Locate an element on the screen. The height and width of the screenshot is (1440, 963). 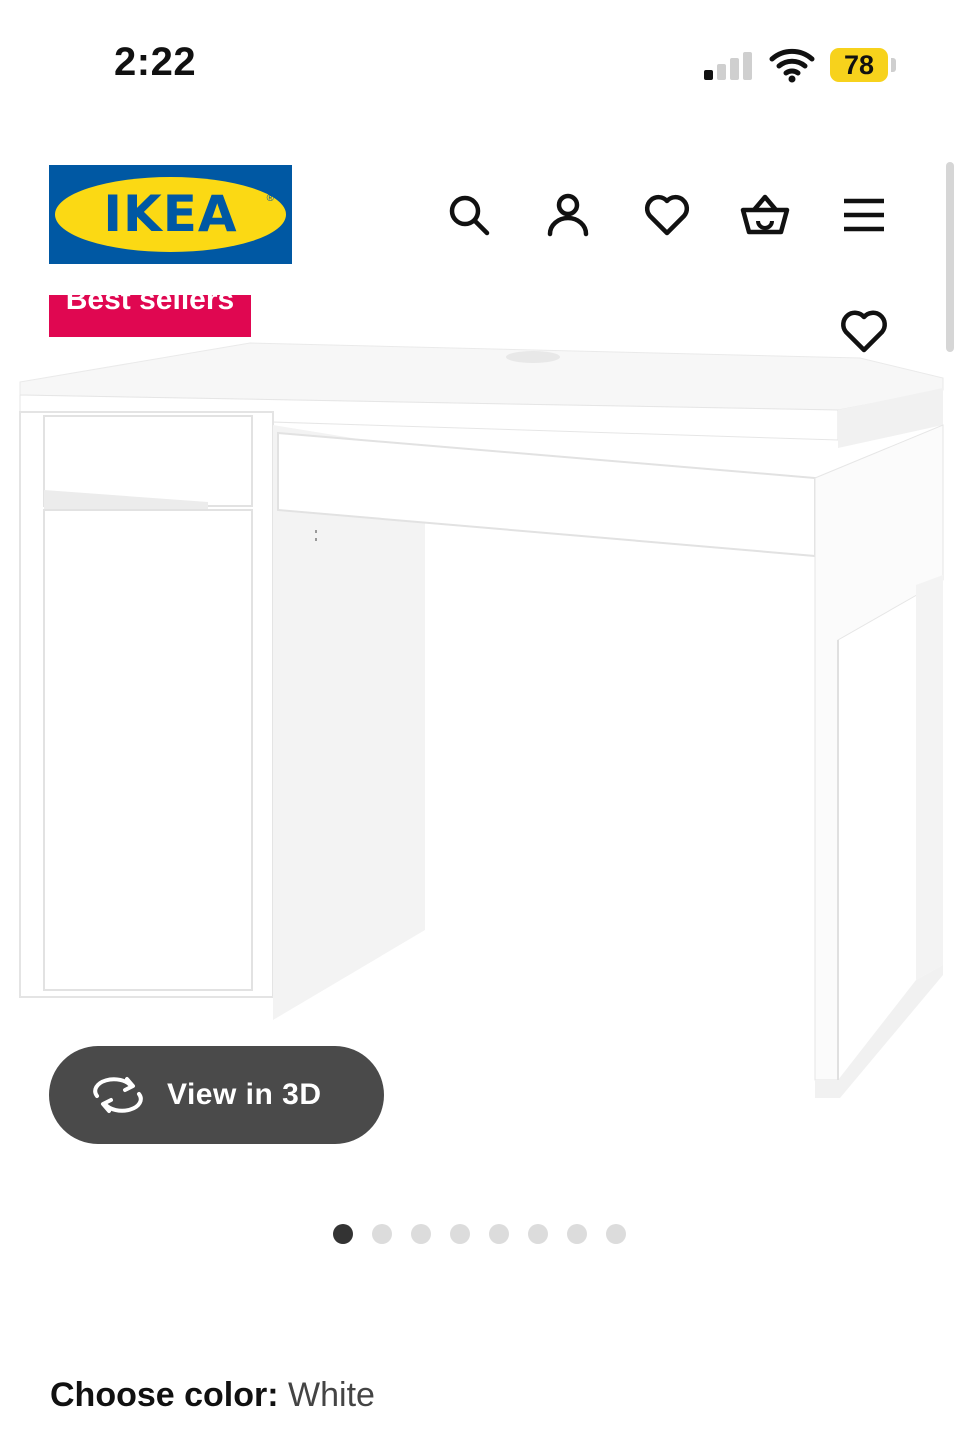
add-to-favourites-icon is located at coordinates (864, 331).